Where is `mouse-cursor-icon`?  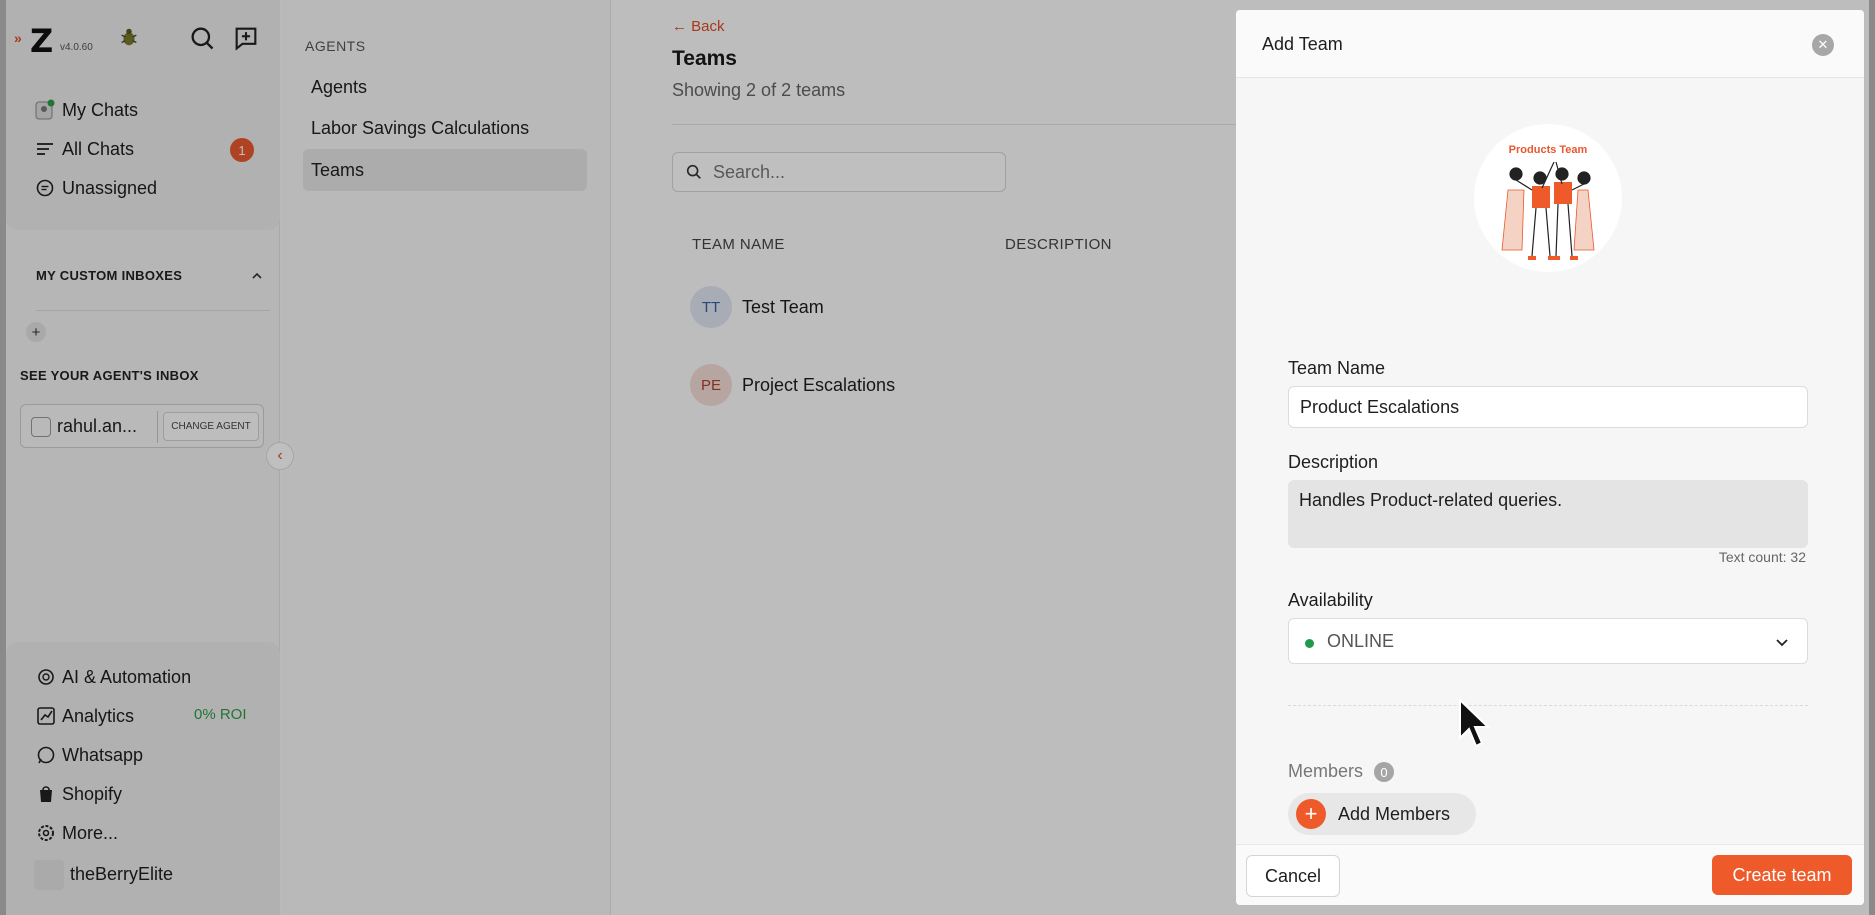 mouse-cursor-icon is located at coordinates (1475, 723).